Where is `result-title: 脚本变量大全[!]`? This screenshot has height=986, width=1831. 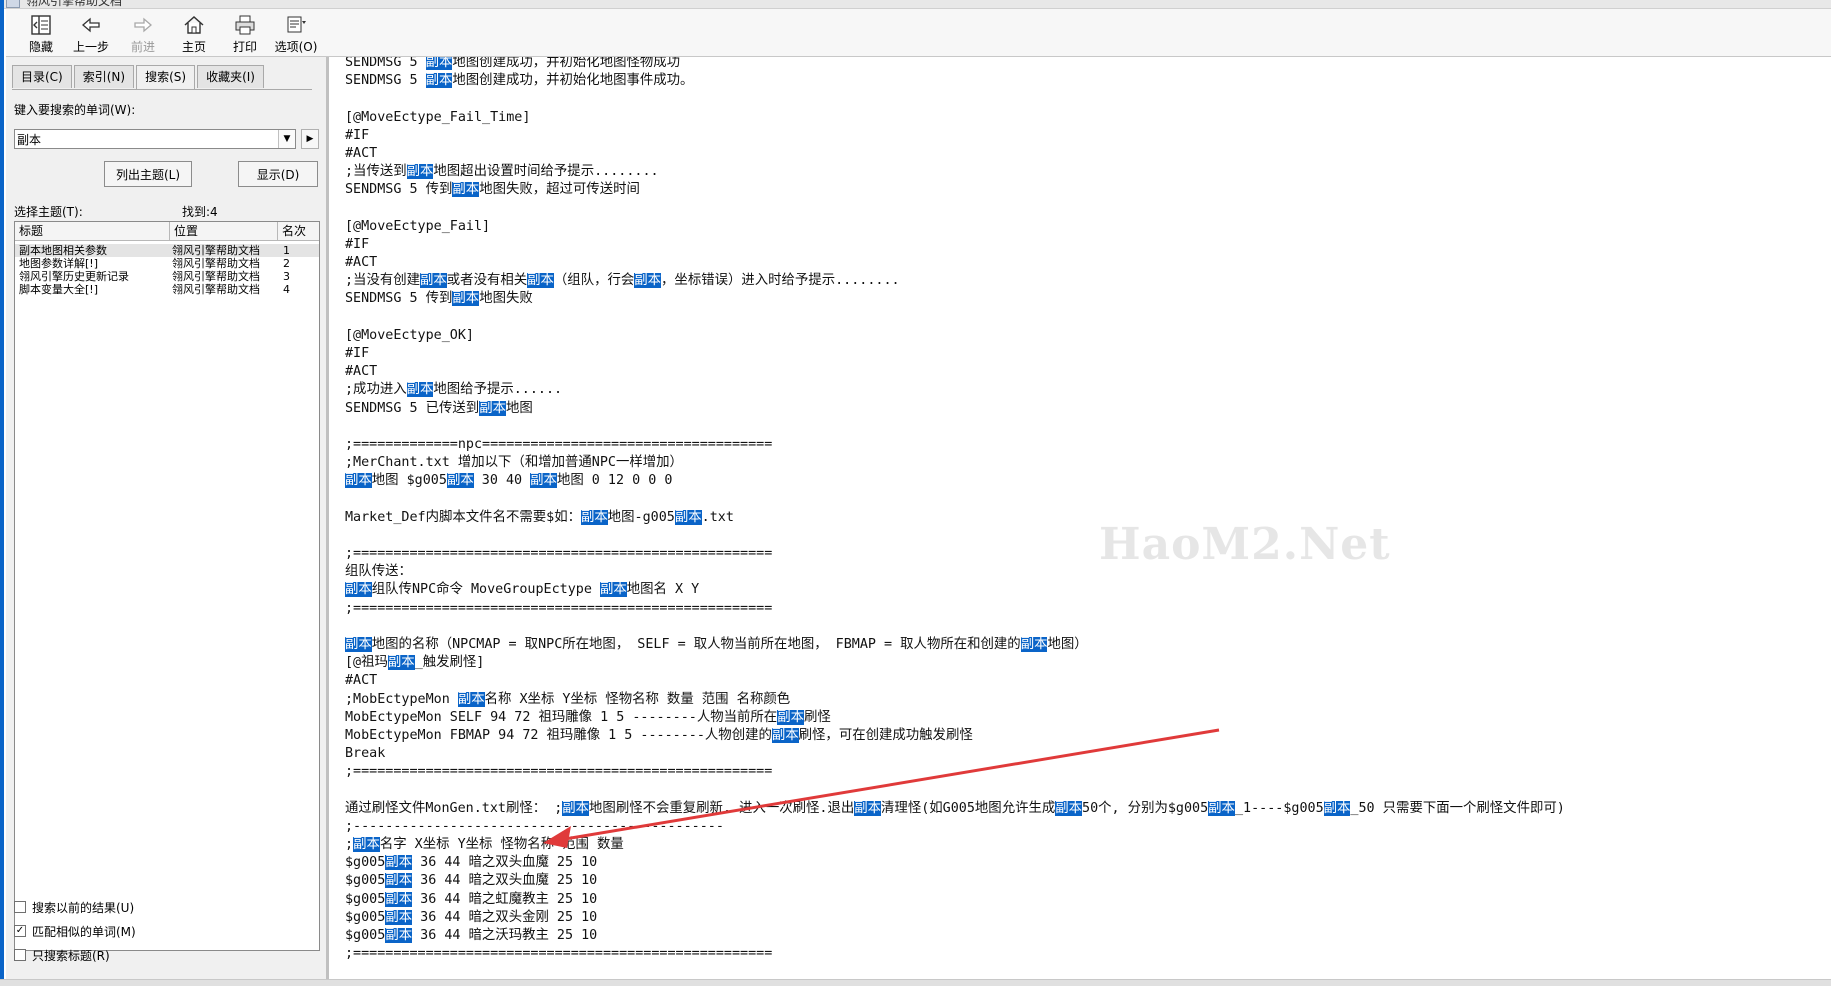
result-title: 脚本变量大全[!] is located at coordinates (58, 289).